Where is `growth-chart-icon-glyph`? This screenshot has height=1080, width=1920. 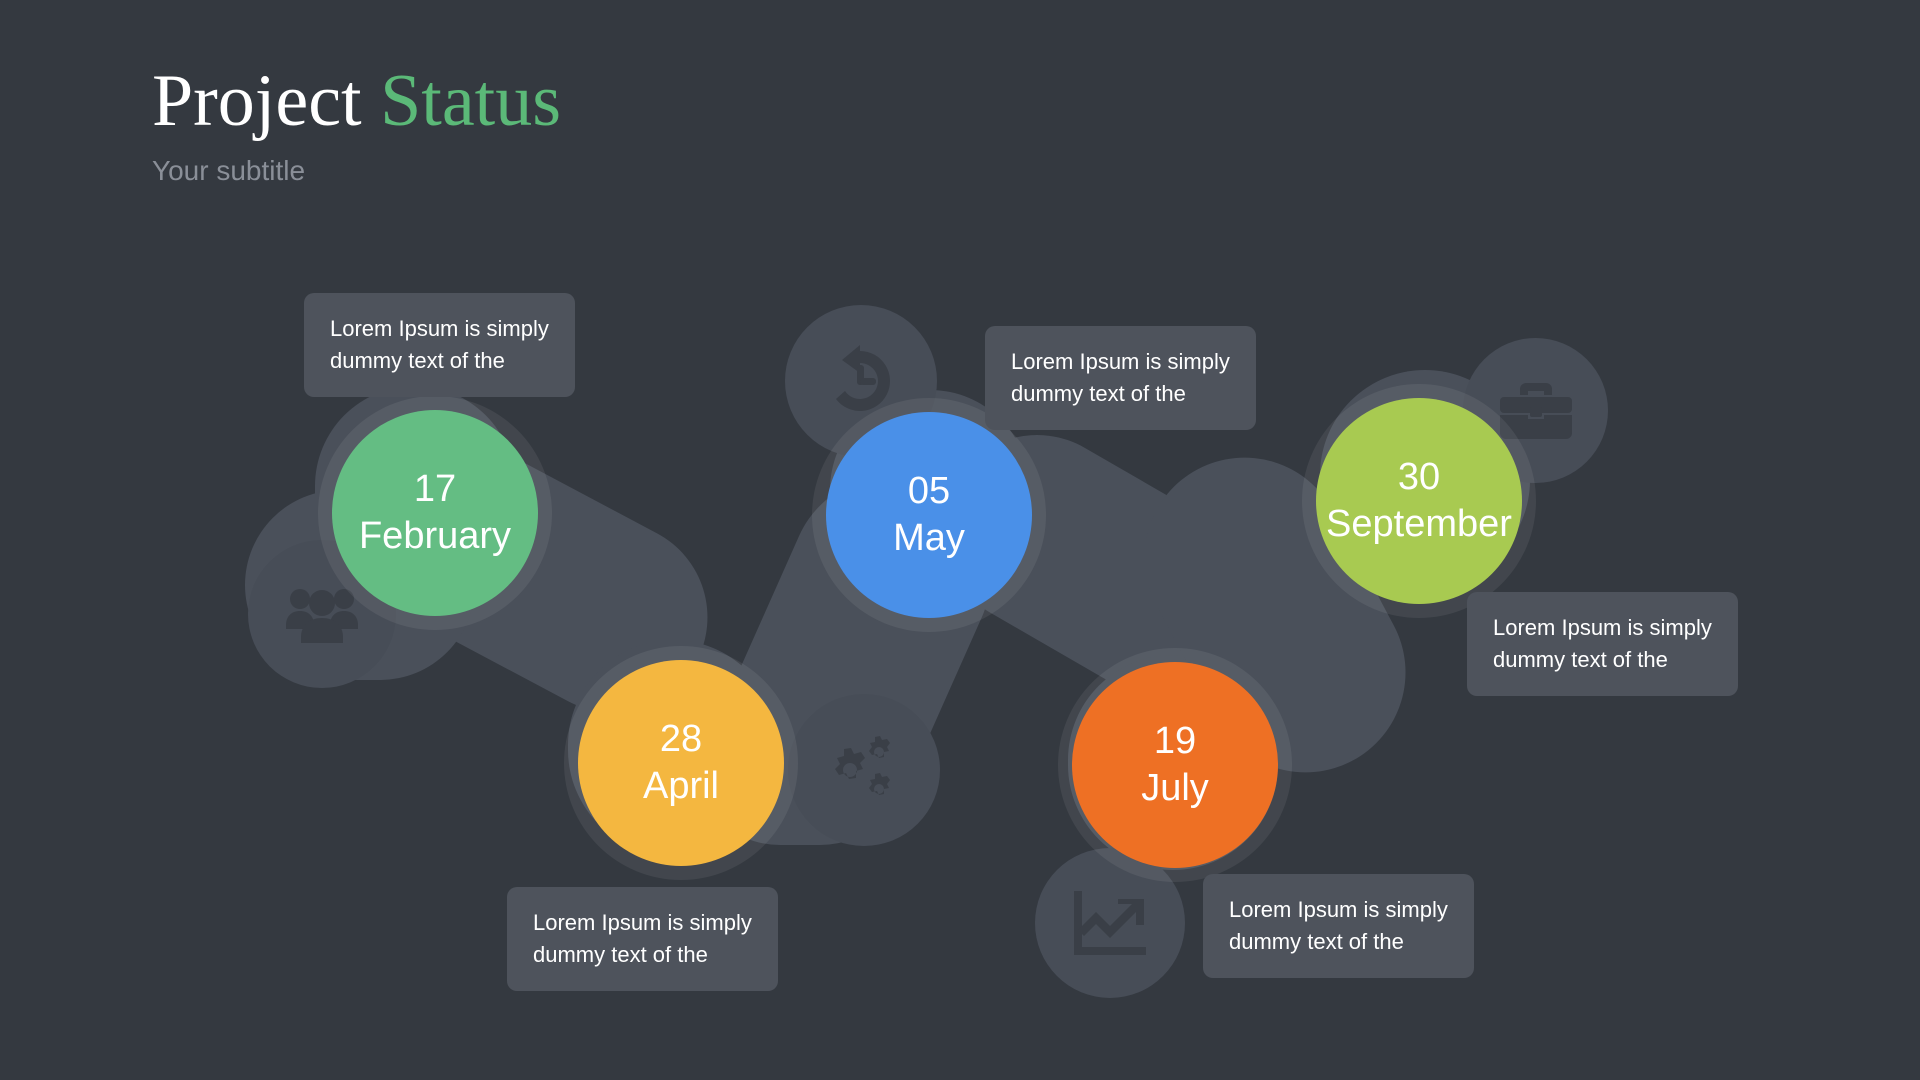 growth-chart-icon-glyph is located at coordinates (1110, 923).